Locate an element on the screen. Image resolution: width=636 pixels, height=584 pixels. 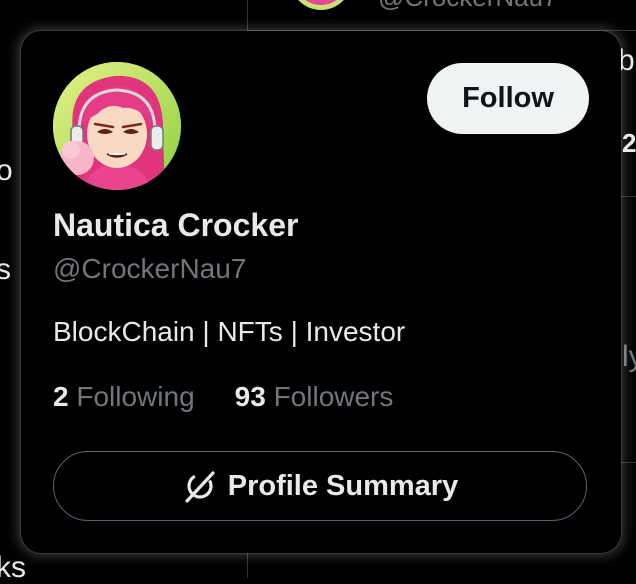
profile-summary-button: Profile Summary is located at coordinates (320, 486).